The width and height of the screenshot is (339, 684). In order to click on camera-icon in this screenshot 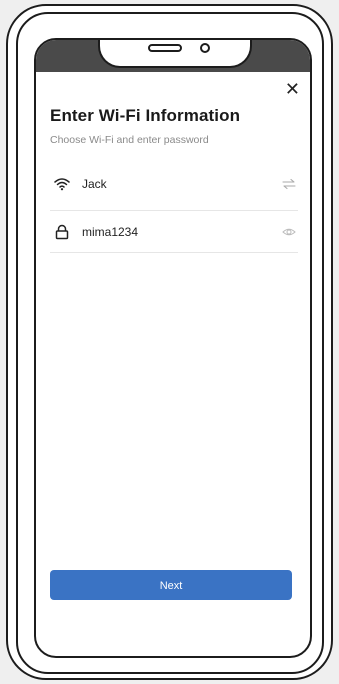, I will do `click(205, 48)`.